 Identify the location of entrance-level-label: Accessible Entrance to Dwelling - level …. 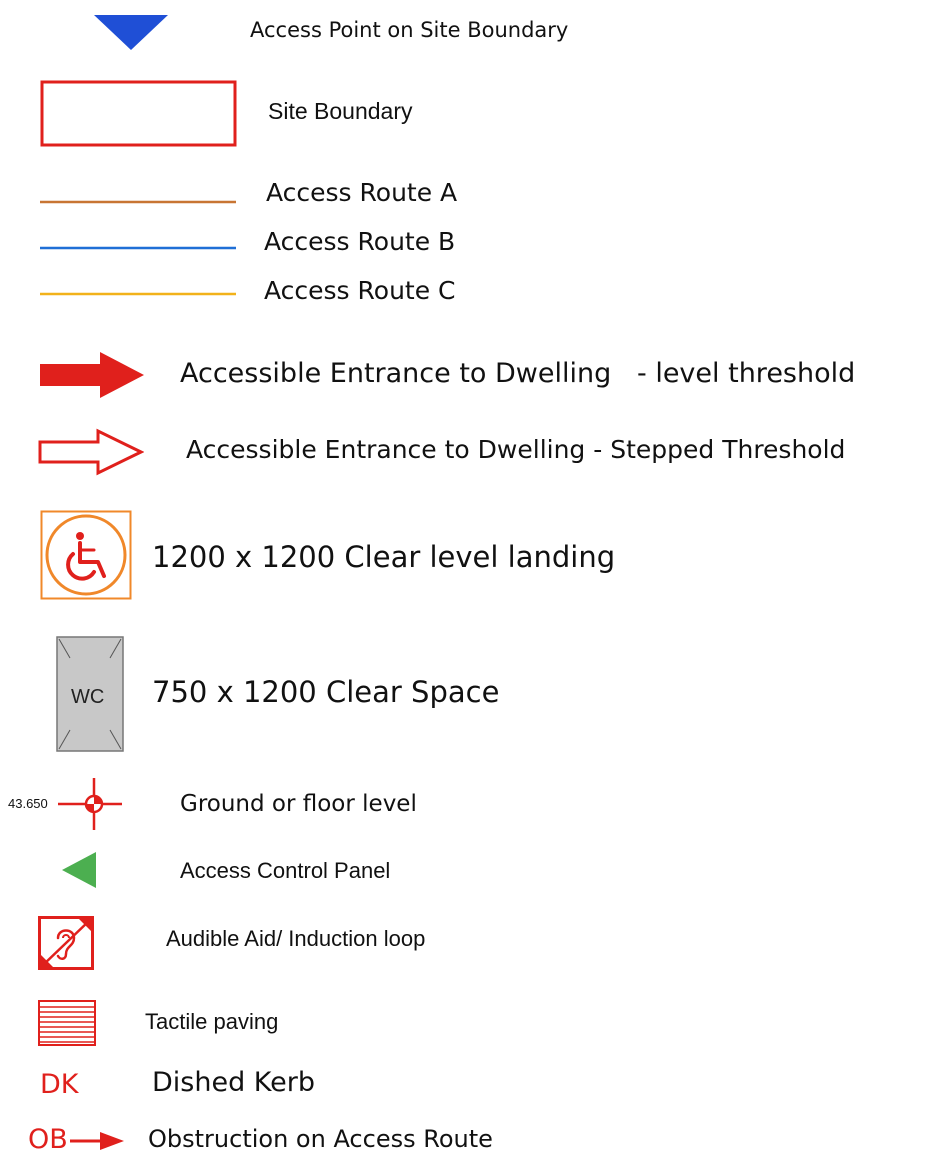
(518, 373).